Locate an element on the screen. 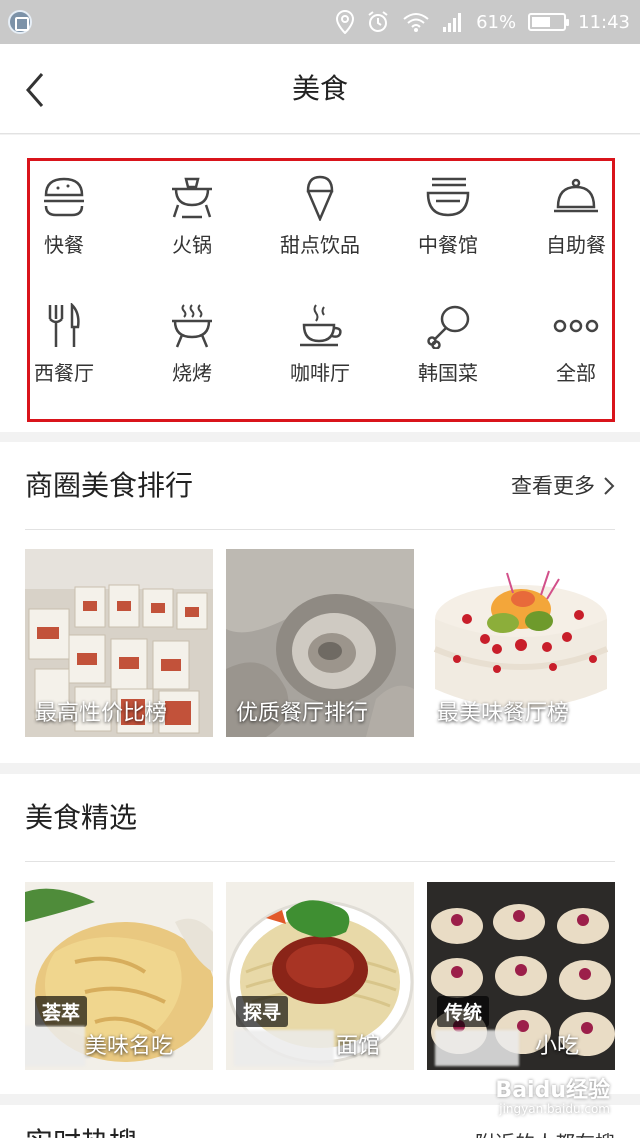 The width and height of the screenshot is (640, 1138). grill-icon is located at coordinates (192, 326).